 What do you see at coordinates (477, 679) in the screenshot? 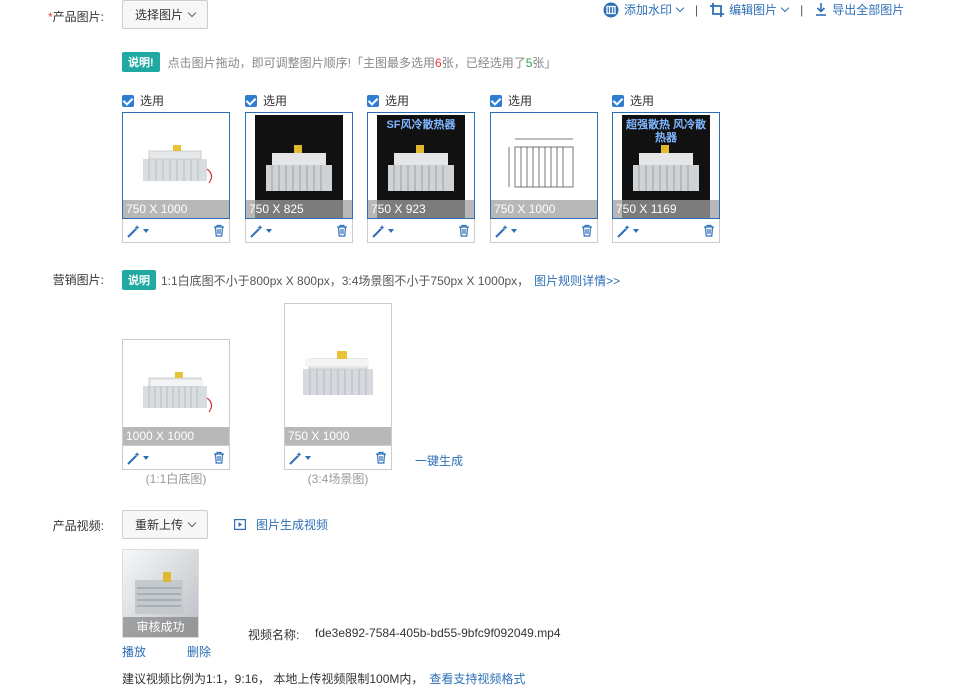
I see `supported-formats-link: 查看支持视频格式` at bounding box center [477, 679].